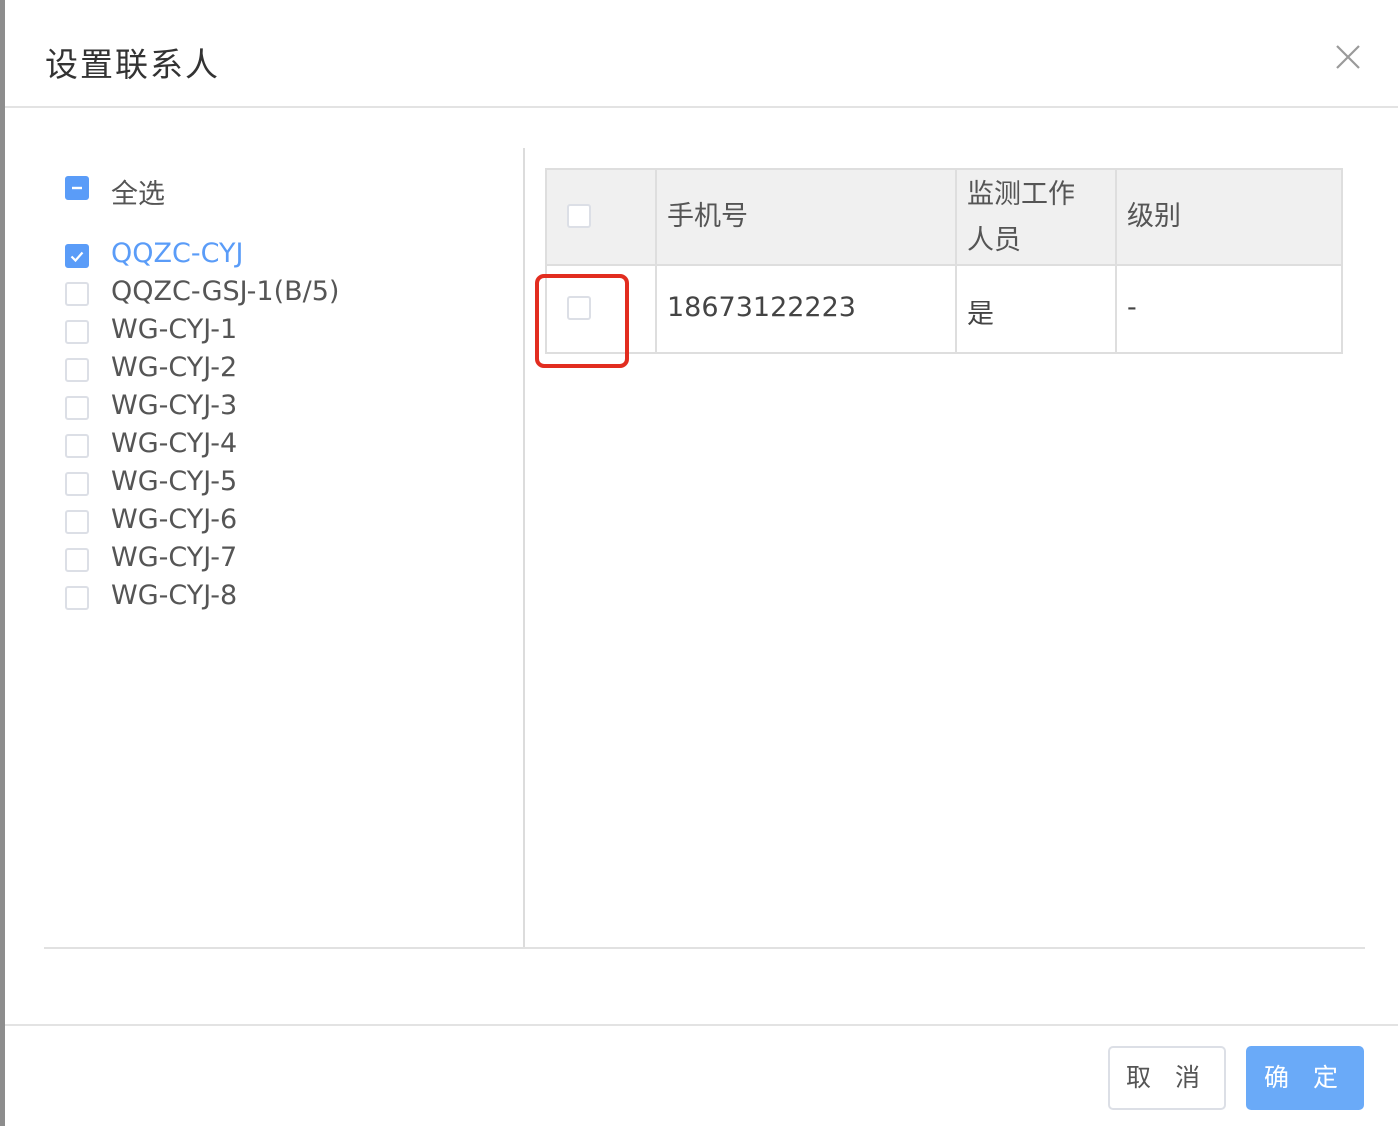 Image resolution: width=1398 pixels, height=1126 pixels. Describe the element at coordinates (980, 314) in the screenshot. I see `monitor-cell: 是` at that location.